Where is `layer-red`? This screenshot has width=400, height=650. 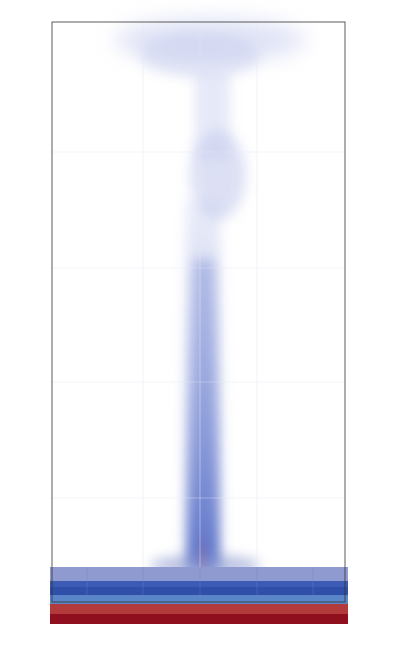 layer-red is located at coordinates (199, 609).